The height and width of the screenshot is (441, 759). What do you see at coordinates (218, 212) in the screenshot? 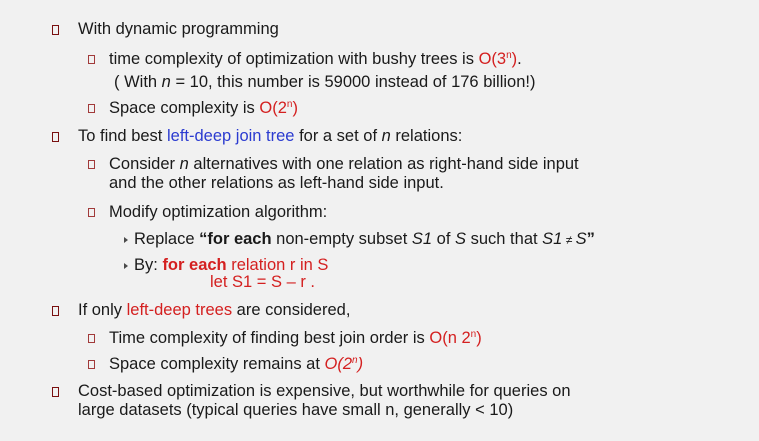
I see `modify-algorithm-line: Modify optimization algorithm:` at bounding box center [218, 212].